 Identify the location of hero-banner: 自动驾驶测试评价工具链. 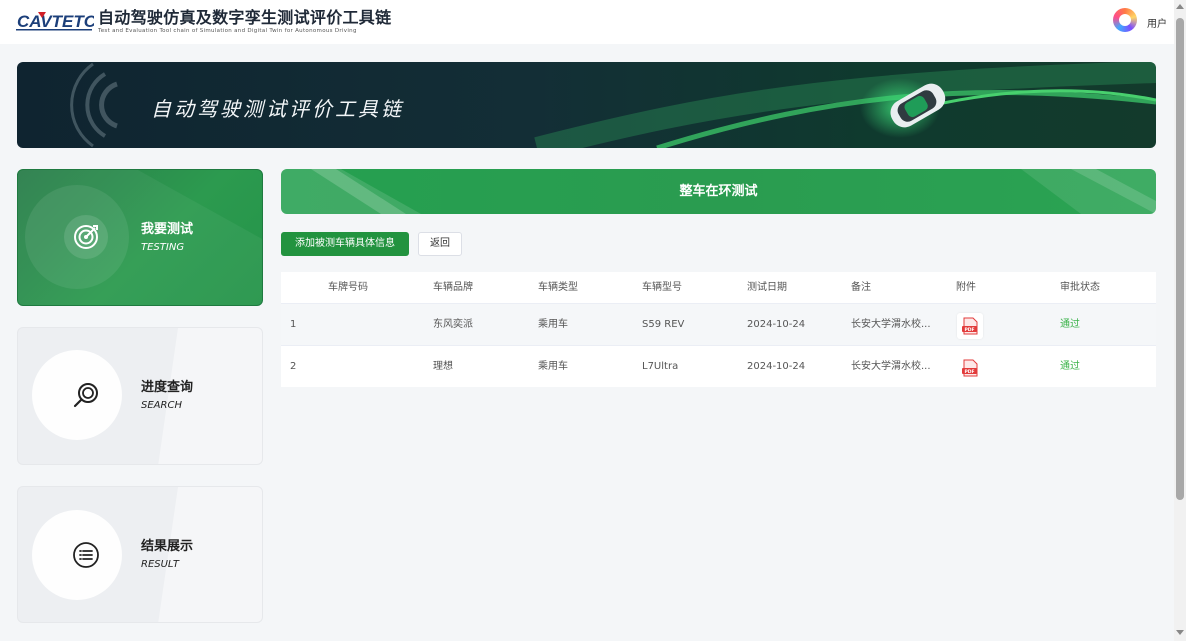
(586, 105).